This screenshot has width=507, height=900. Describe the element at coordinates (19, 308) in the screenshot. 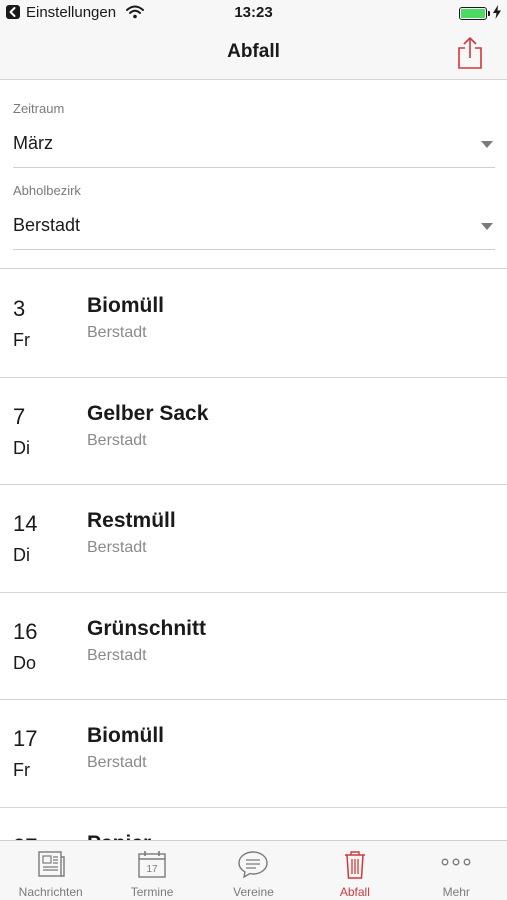

I see `pickup-day: 3` at that location.